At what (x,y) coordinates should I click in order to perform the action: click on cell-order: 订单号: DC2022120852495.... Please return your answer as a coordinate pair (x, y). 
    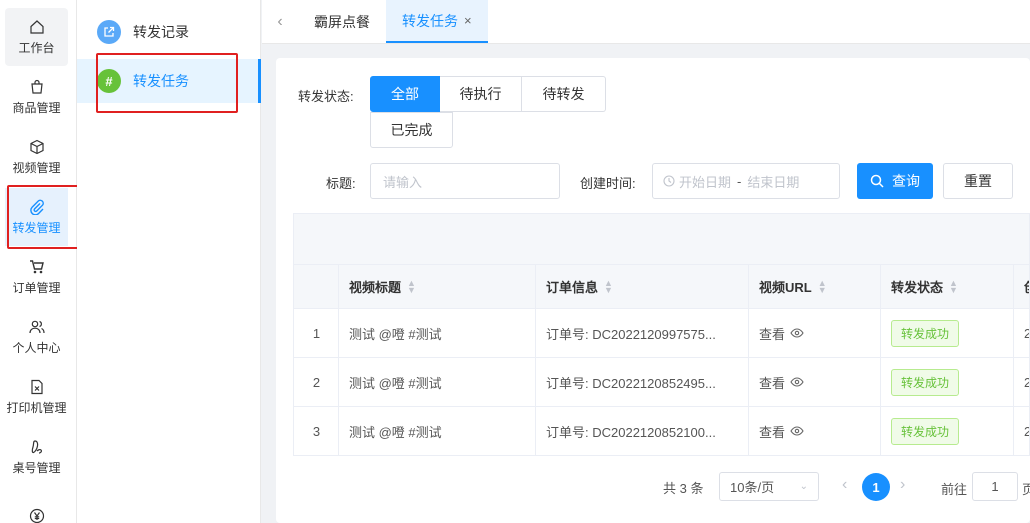
    Looking at the image, I should click on (631, 383).